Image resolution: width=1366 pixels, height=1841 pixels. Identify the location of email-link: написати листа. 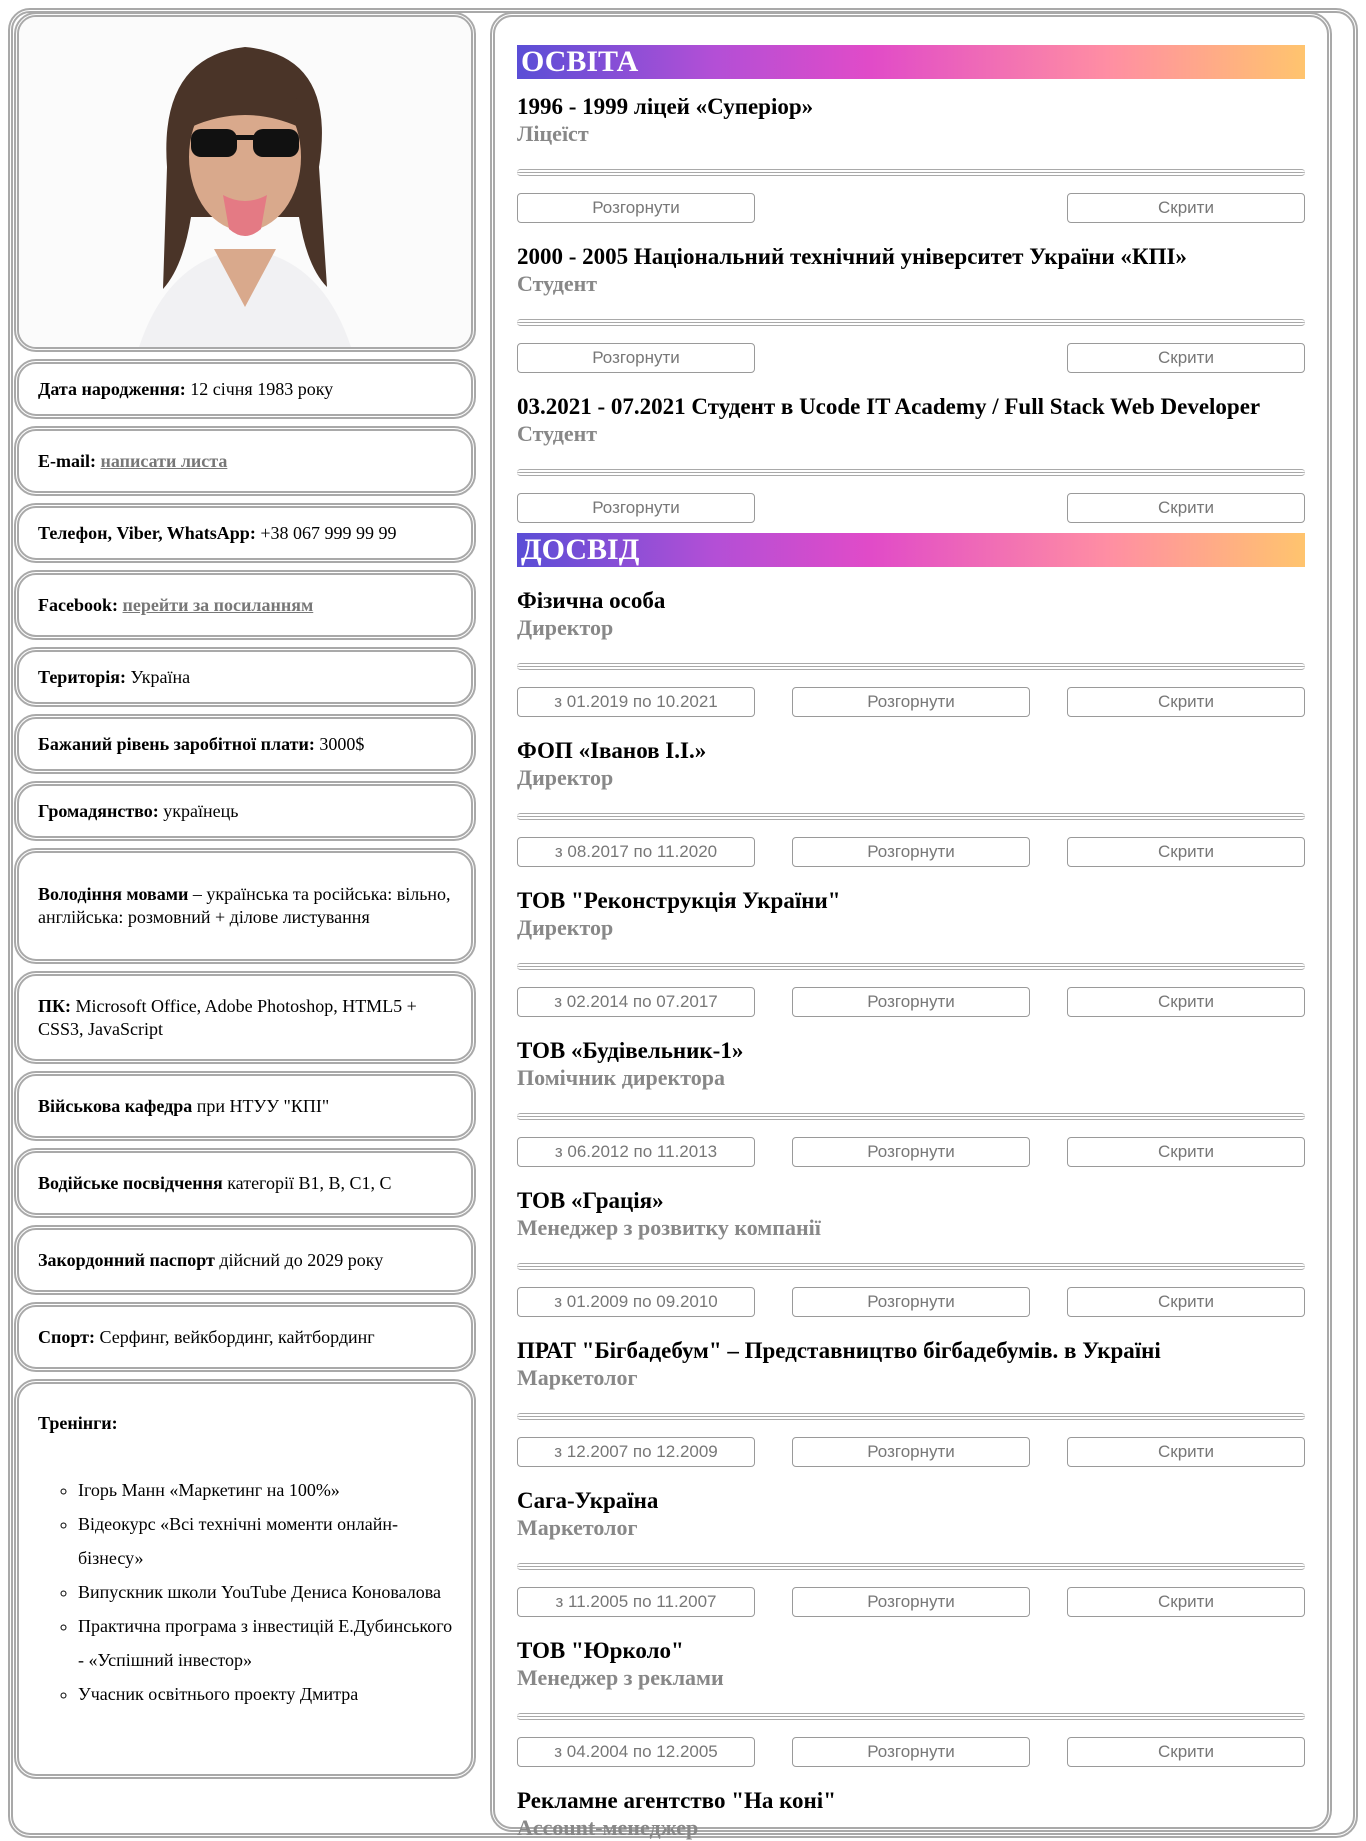
(164, 461).